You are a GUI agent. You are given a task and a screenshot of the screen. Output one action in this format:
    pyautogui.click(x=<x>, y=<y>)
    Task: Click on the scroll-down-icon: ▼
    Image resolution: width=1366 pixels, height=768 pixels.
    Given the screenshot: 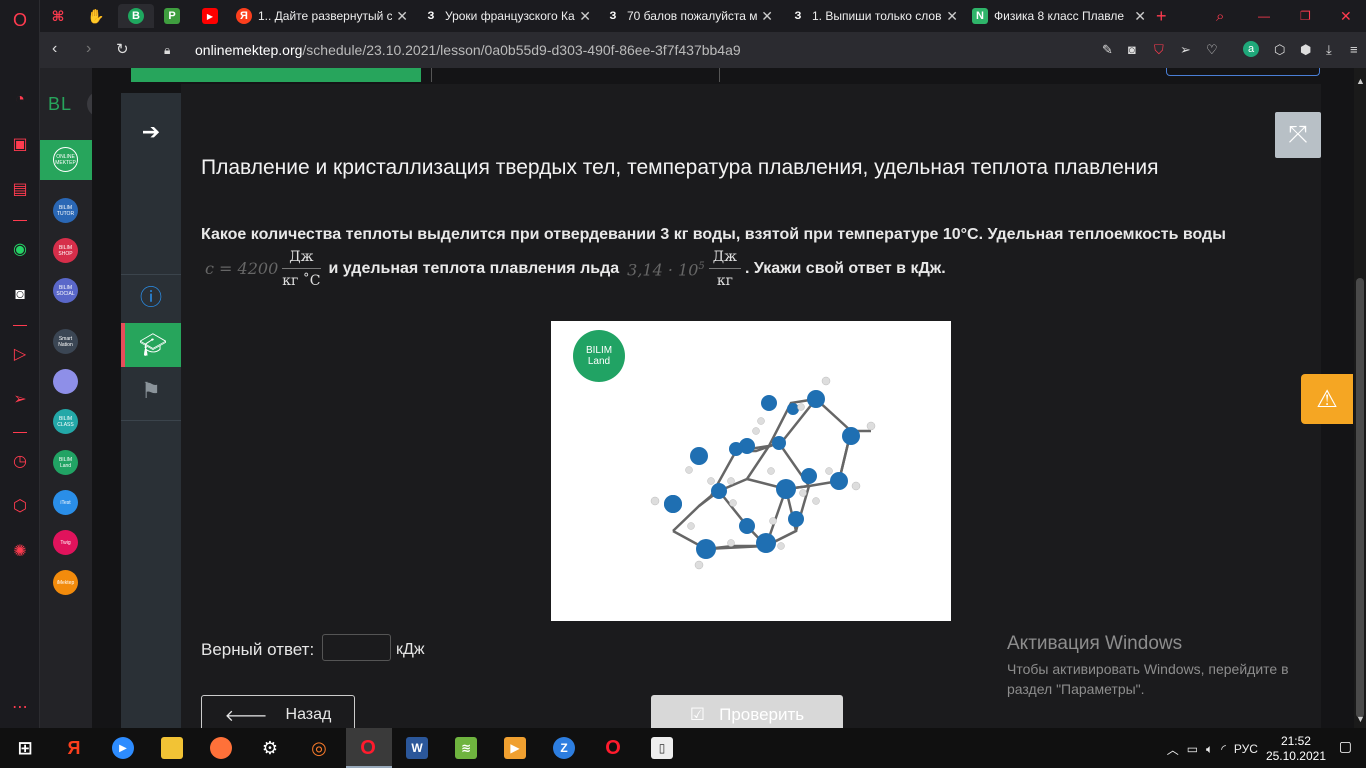 What is the action you would take?
    pyautogui.click(x=1360, y=719)
    